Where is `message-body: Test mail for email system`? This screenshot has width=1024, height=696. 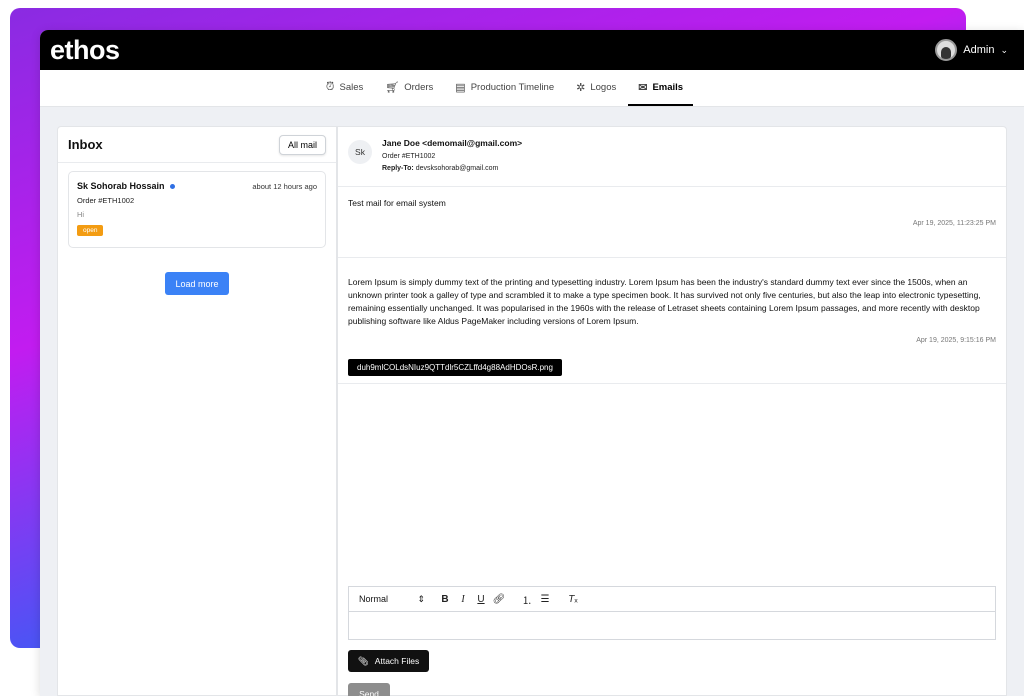
message-body: Test mail for email system is located at coordinates (397, 203).